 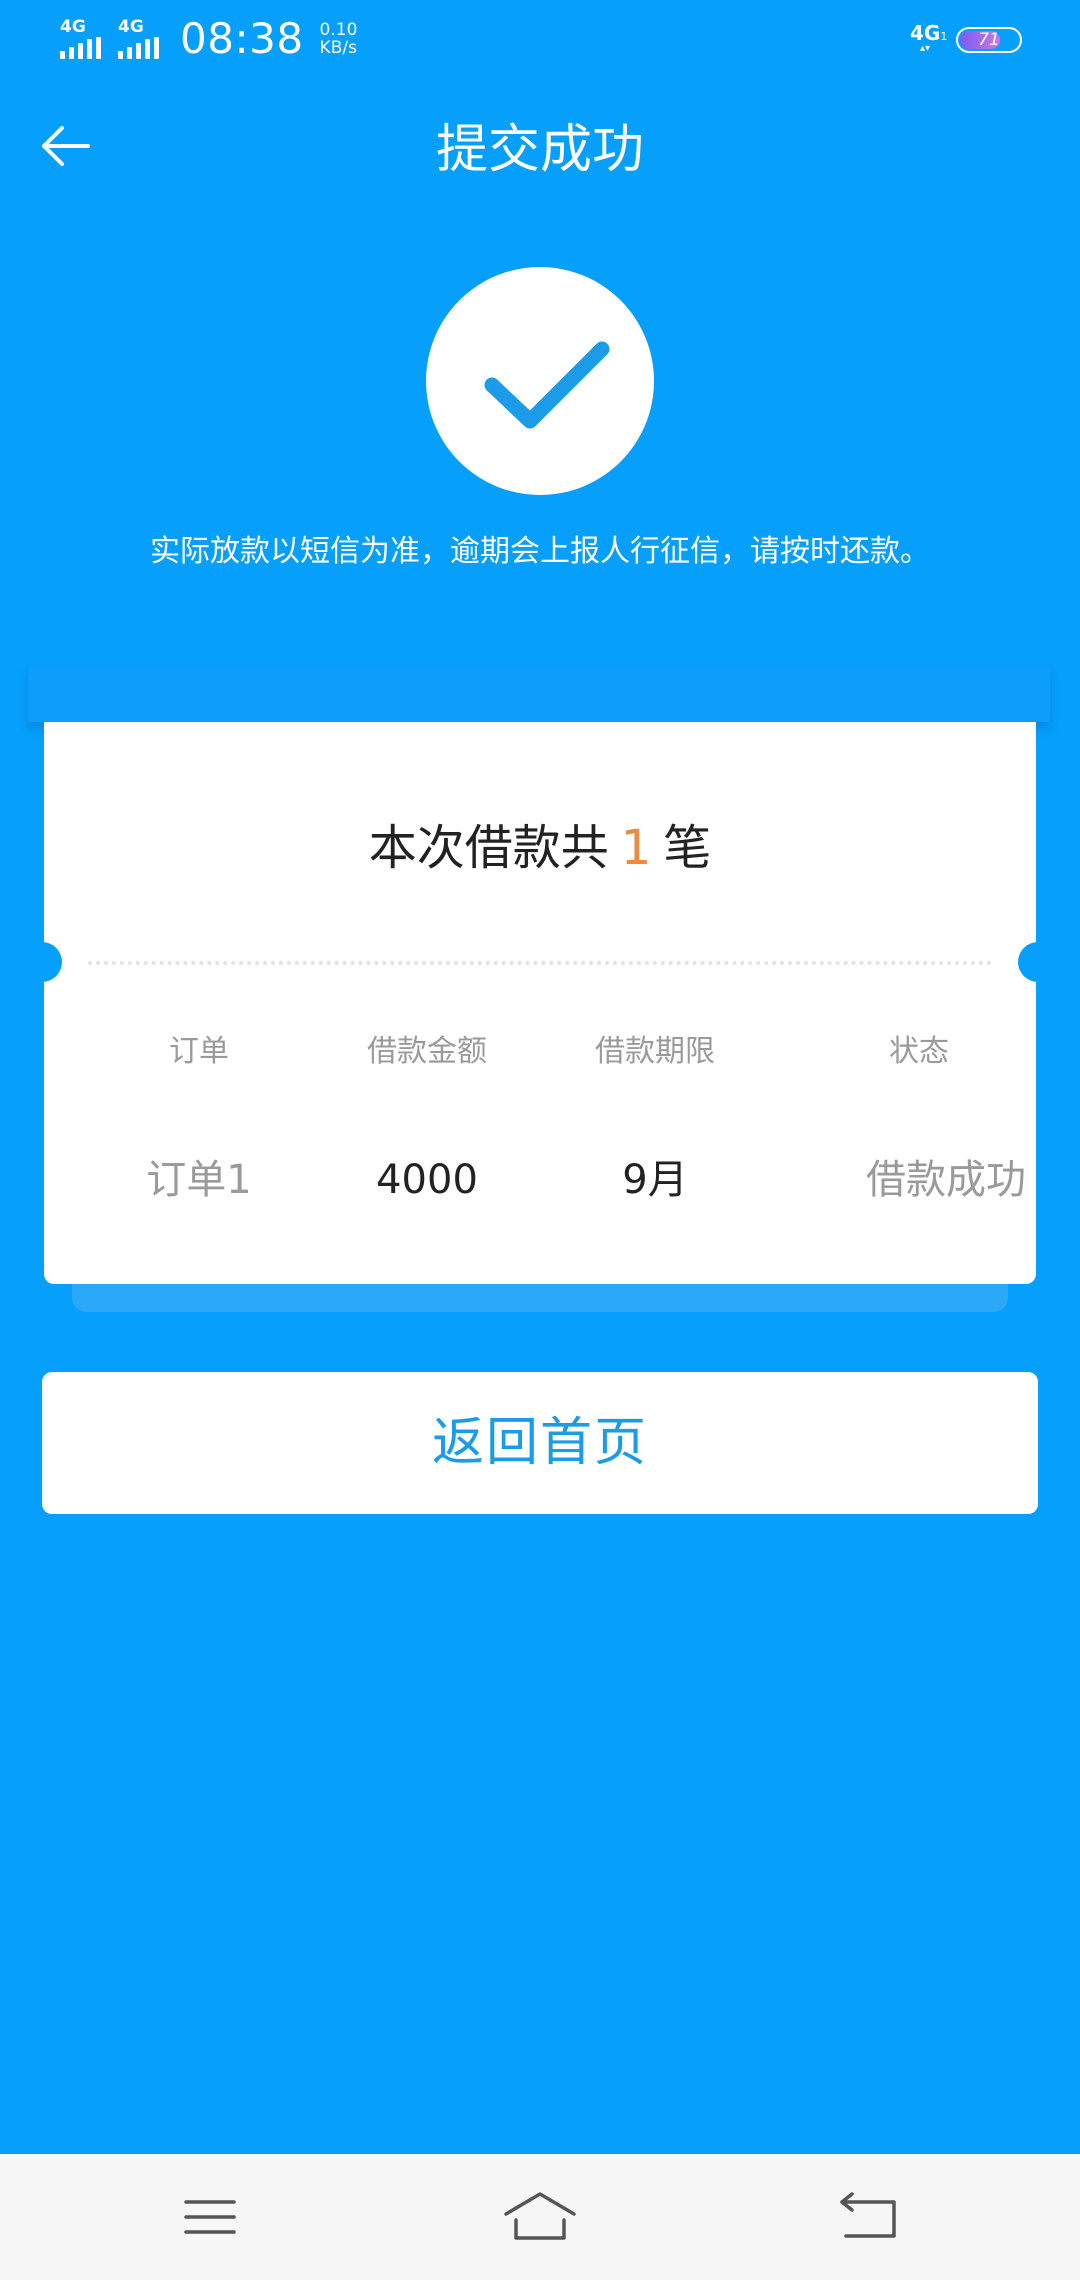 What do you see at coordinates (242, 38) in the screenshot?
I see `status-time: 08:38` at bounding box center [242, 38].